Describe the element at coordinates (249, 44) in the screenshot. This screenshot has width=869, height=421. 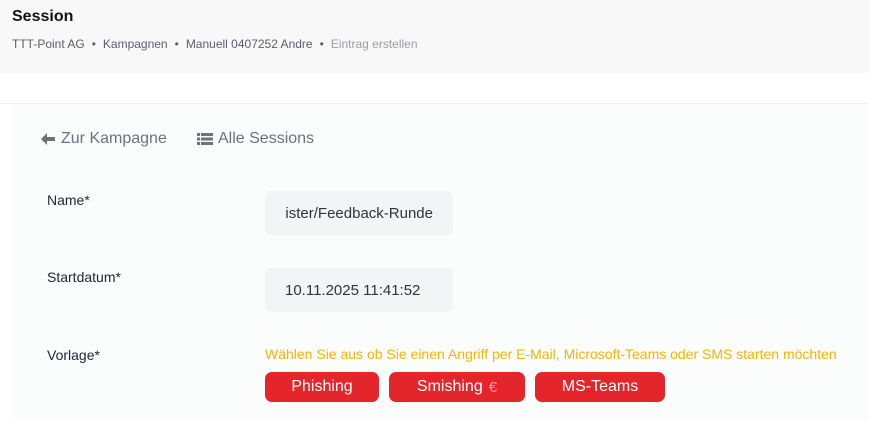
I see `breadcrumb-item-campaign: Manuell 0407252 Andre` at that location.